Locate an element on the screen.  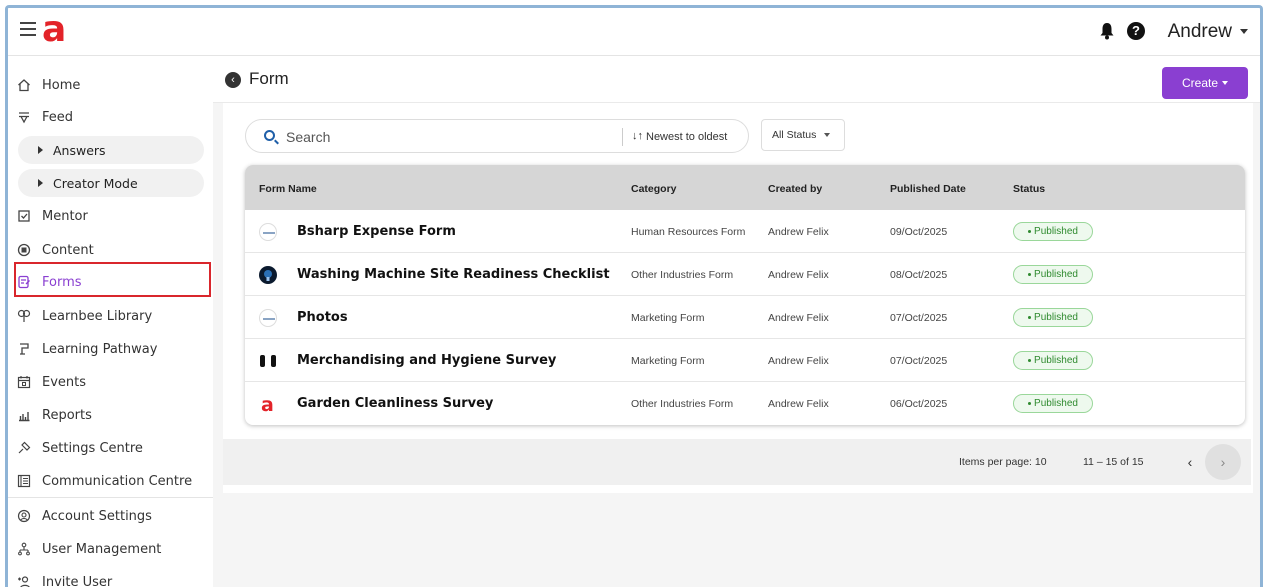
sidebar-item-learnbee-library: Learnbee Library is located at coordinates (113, 316).